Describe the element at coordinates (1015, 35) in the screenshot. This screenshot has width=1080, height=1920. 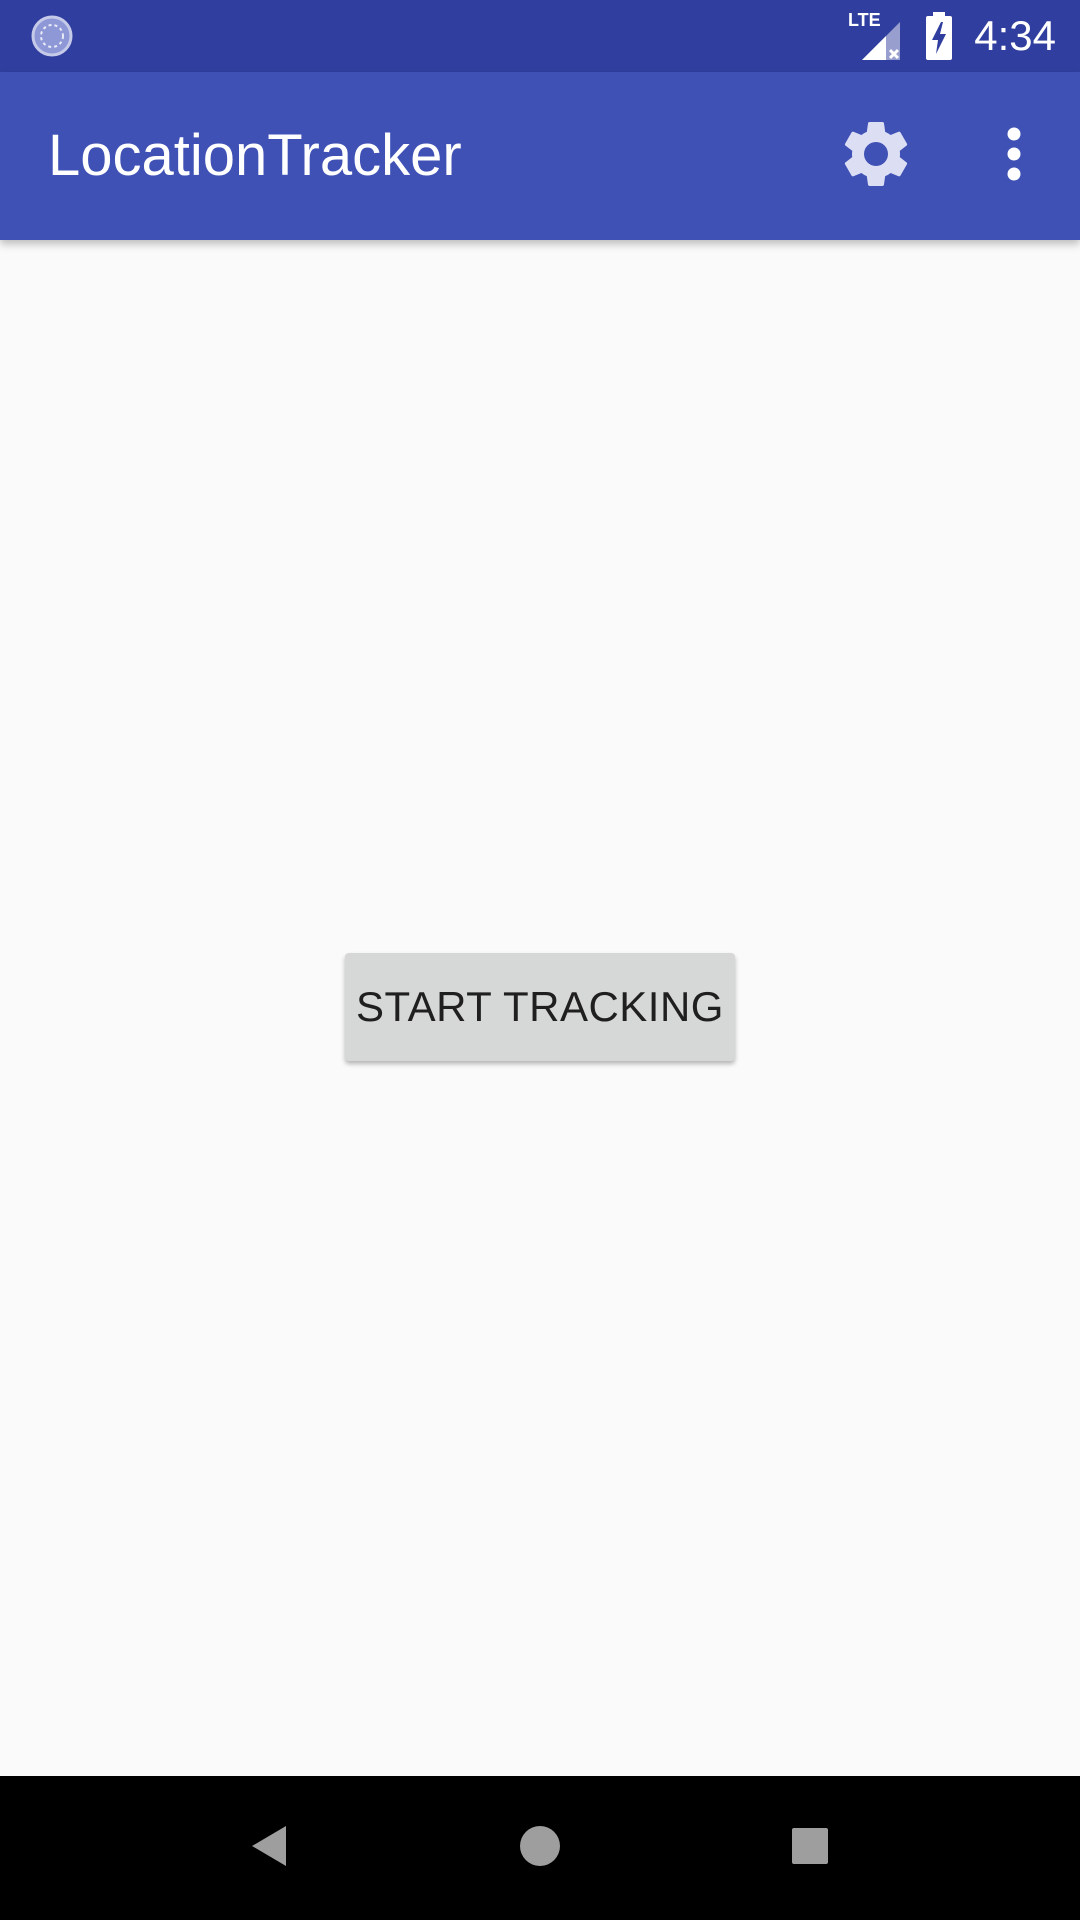
I see `status-time: 4:34` at that location.